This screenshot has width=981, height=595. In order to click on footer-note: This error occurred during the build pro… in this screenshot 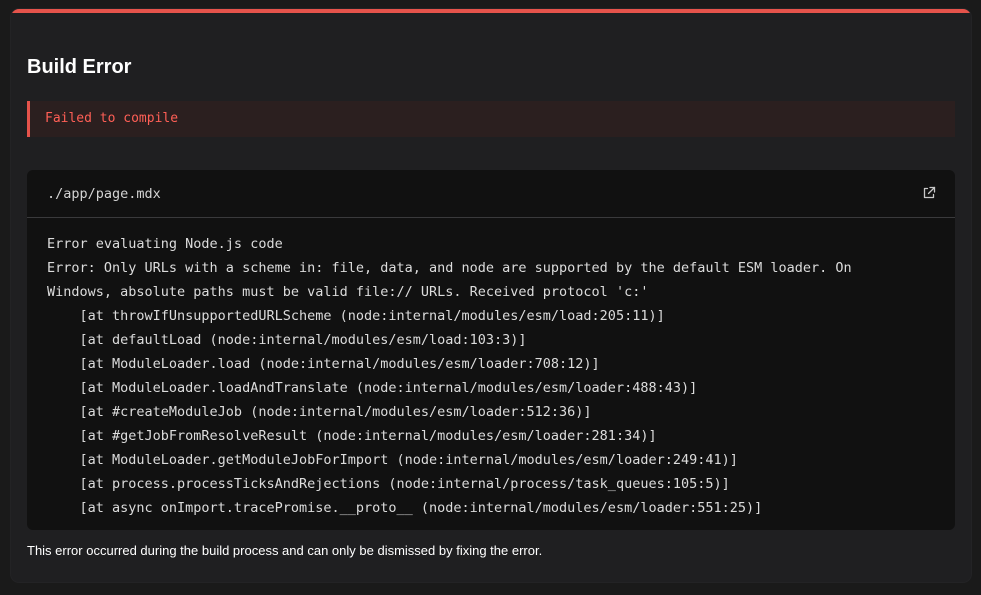, I will do `click(285, 550)`.